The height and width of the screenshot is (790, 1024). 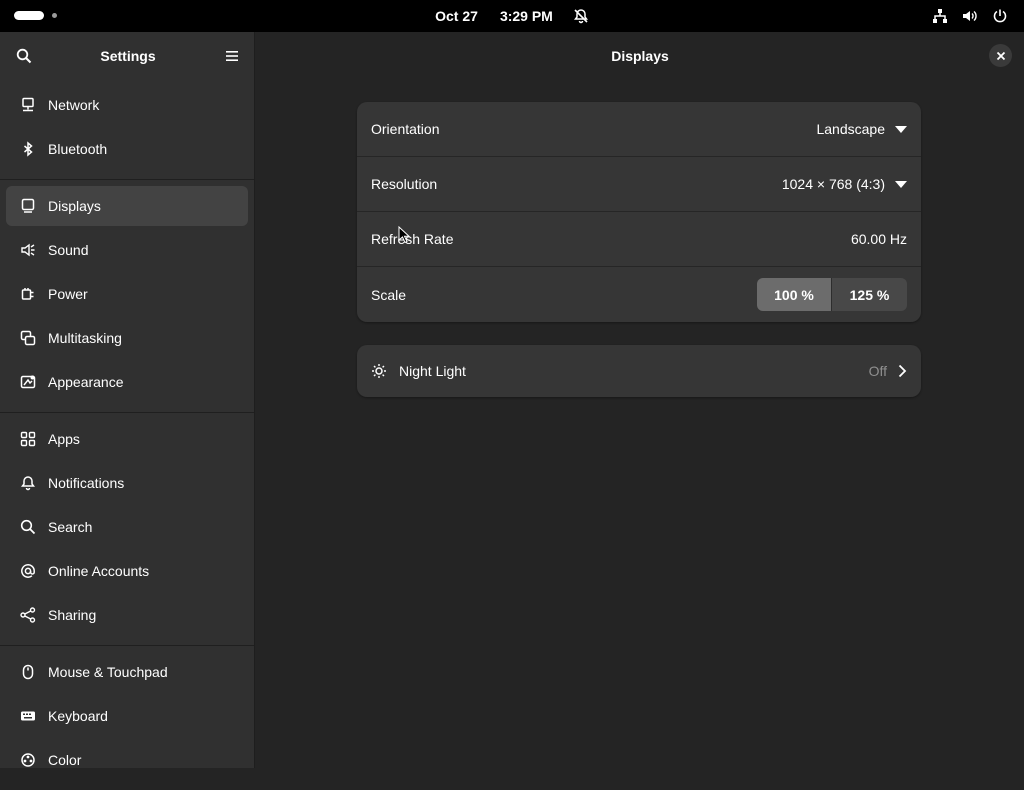 What do you see at coordinates (127, 760) in the screenshot?
I see `sidebar-item-color: Color` at bounding box center [127, 760].